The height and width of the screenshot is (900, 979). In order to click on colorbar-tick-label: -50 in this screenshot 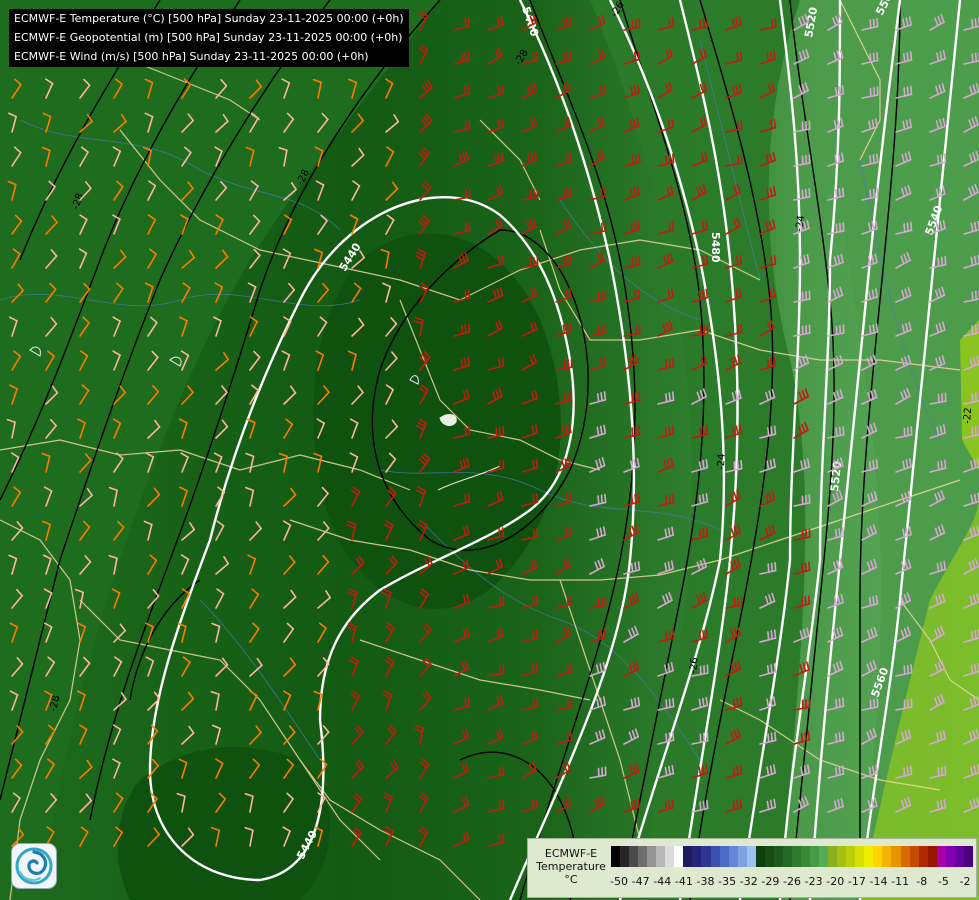, I will do `click(619, 881)`.